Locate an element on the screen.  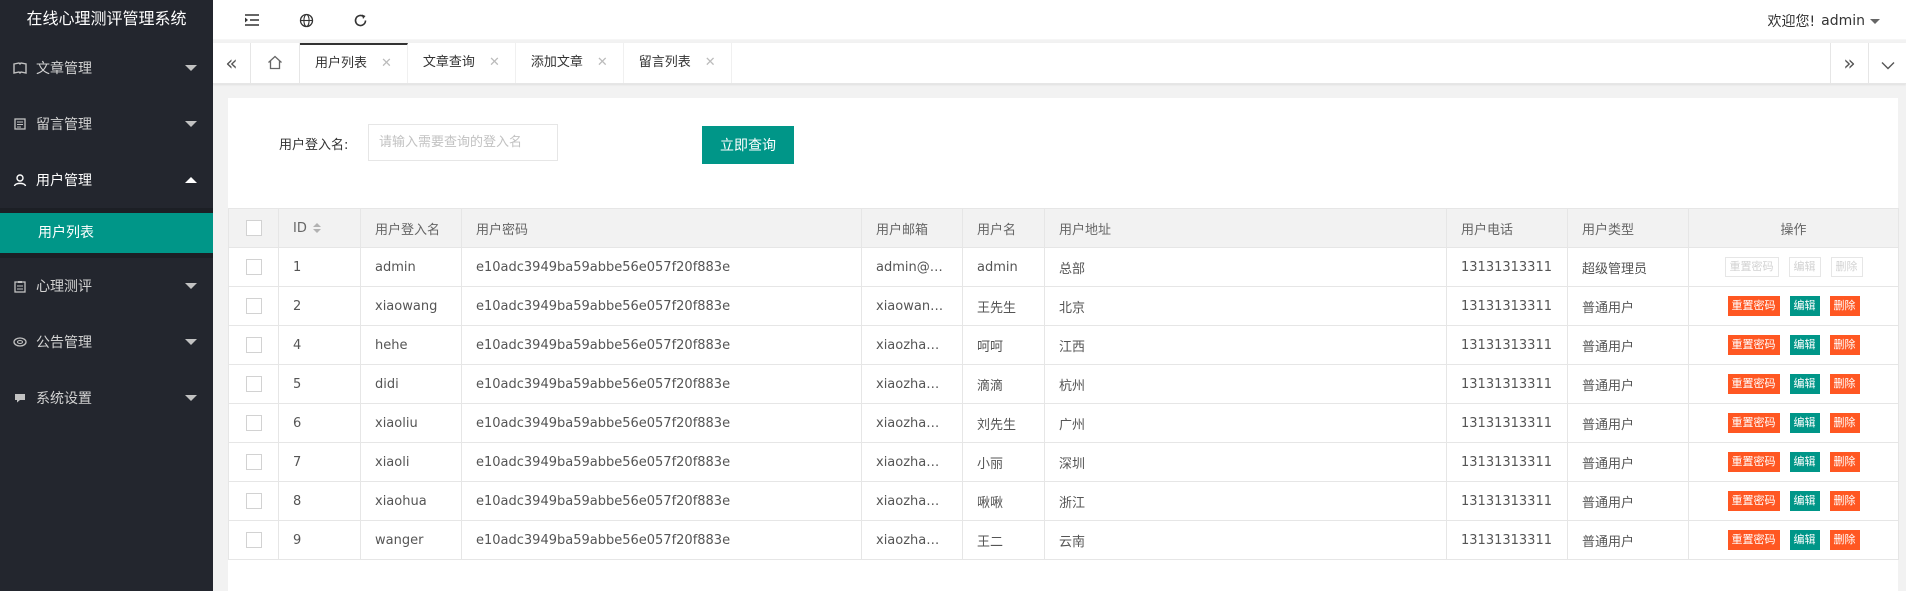
home-icon is located at coordinates (275, 63).